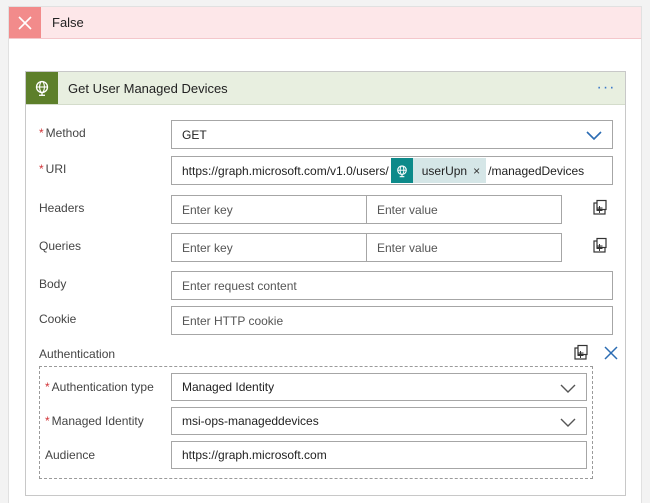 This screenshot has height=503, width=650. I want to click on audience-input: https://graph.microsoft.com, so click(379, 455).